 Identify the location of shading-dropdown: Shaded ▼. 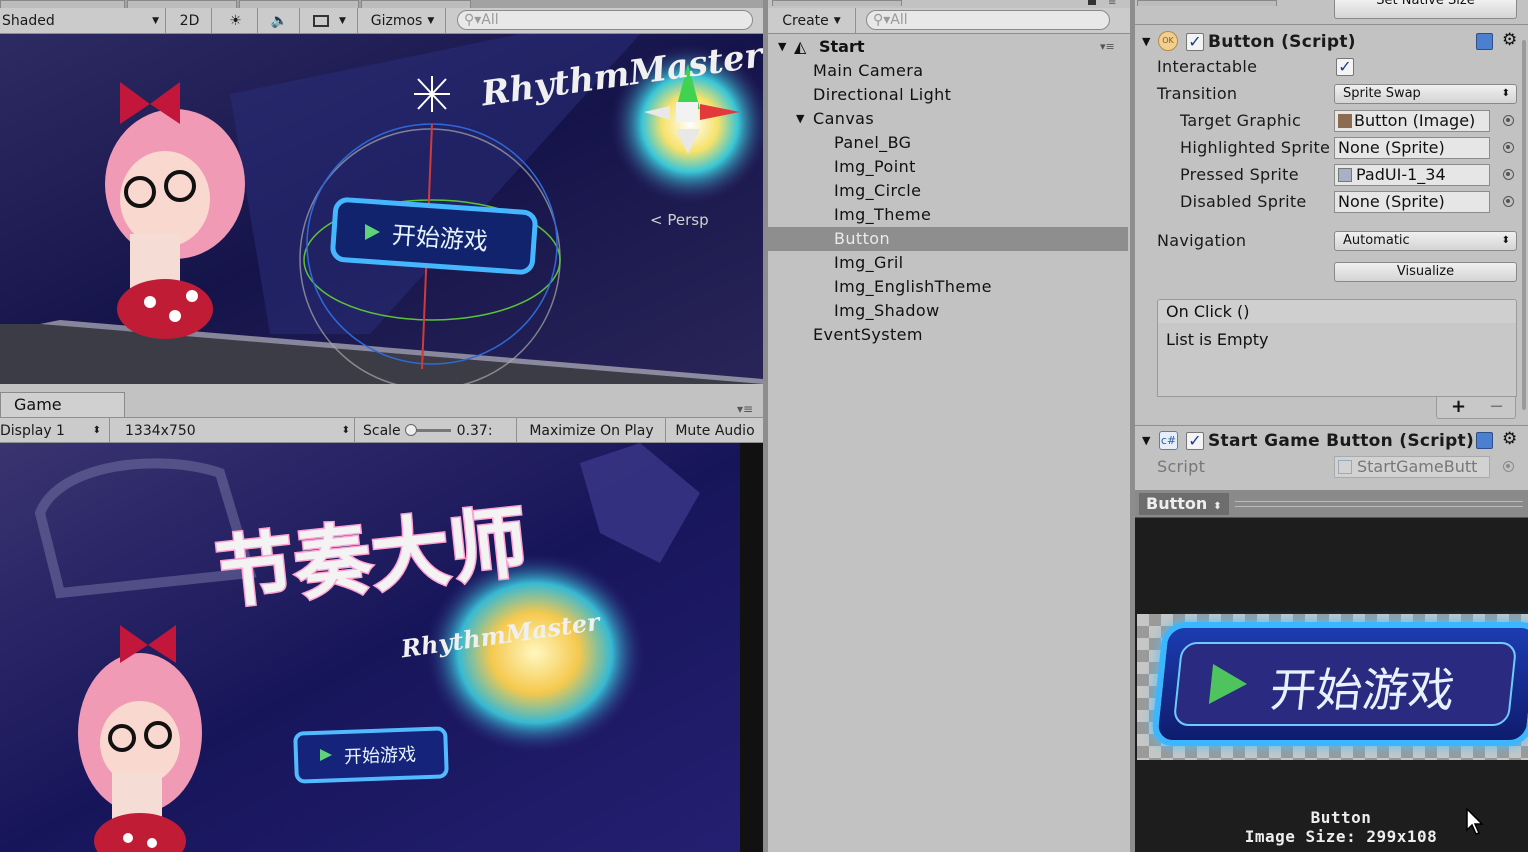
(83, 20).